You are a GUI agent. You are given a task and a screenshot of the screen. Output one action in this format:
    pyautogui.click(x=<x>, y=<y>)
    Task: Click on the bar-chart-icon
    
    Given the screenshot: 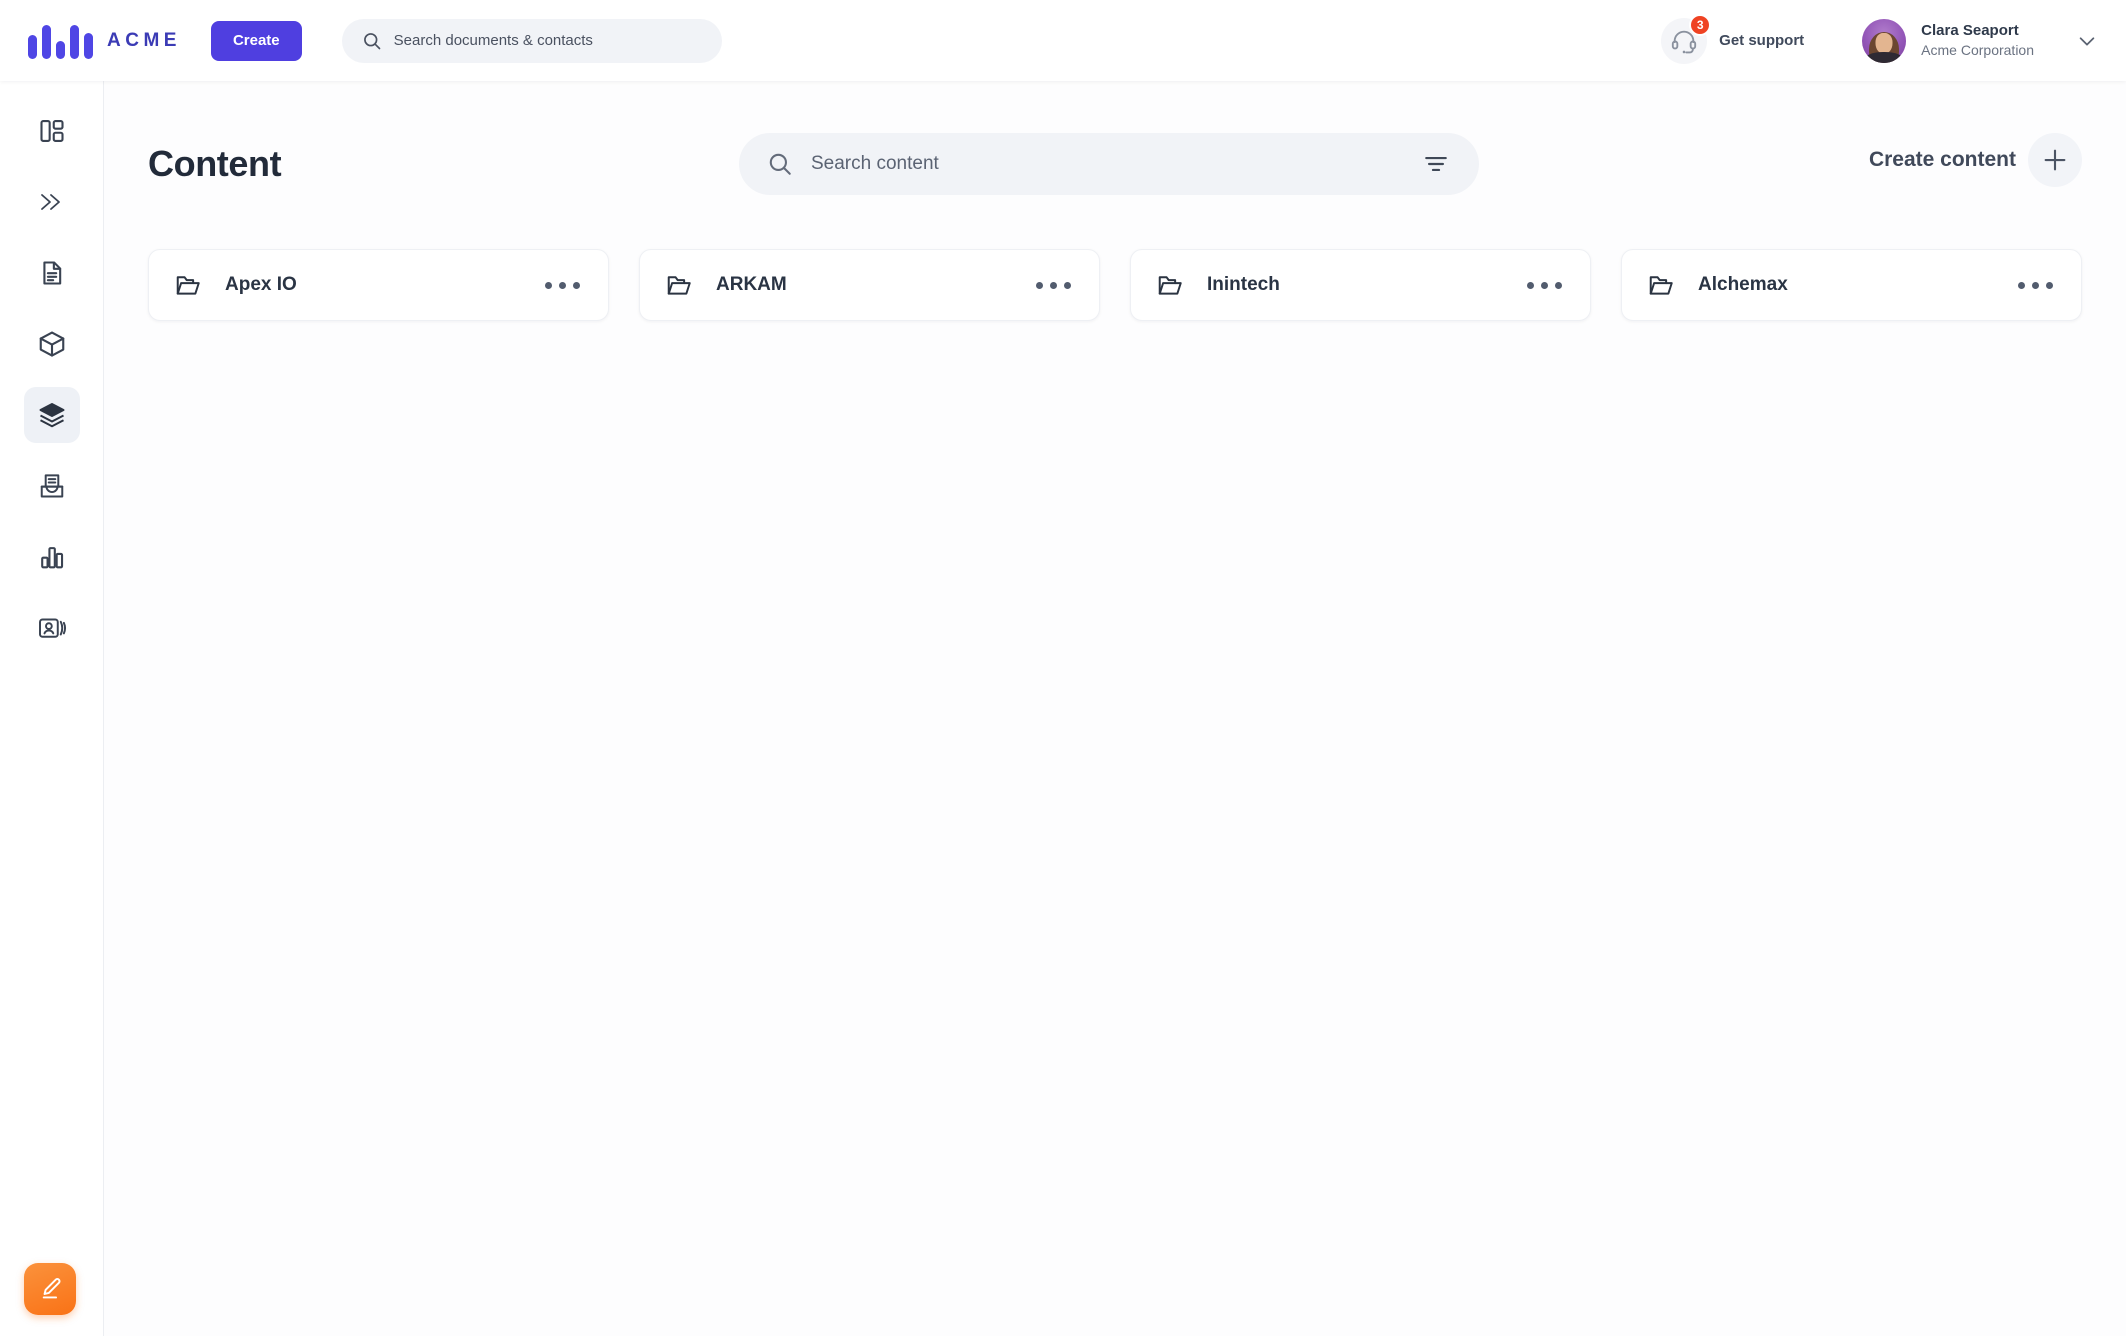 What is the action you would take?
    pyautogui.click(x=51, y=558)
    